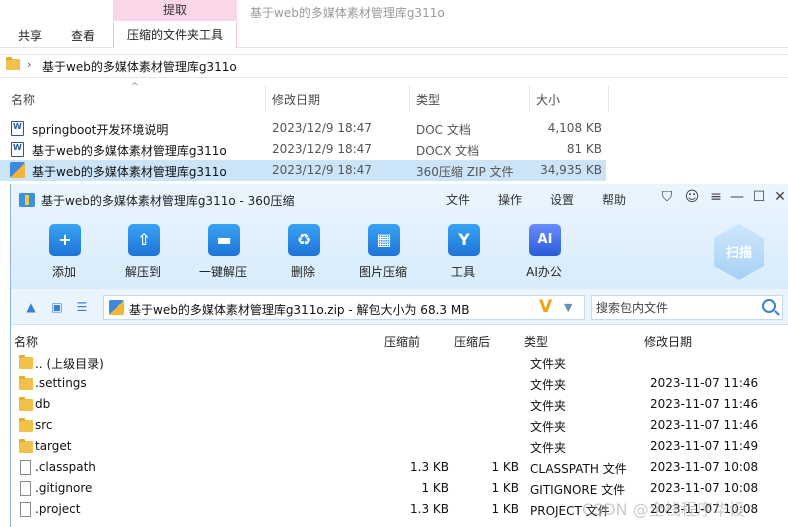 This screenshot has height=527, width=788. Describe the element at coordinates (667, 197) in the screenshot. I see `shirt-skin-icon: ⛉` at that location.